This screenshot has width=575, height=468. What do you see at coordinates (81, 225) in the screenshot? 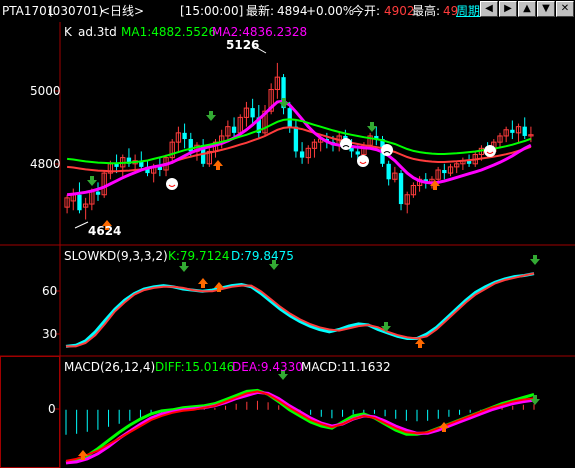
I see `low-marker-line` at bounding box center [81, 225].